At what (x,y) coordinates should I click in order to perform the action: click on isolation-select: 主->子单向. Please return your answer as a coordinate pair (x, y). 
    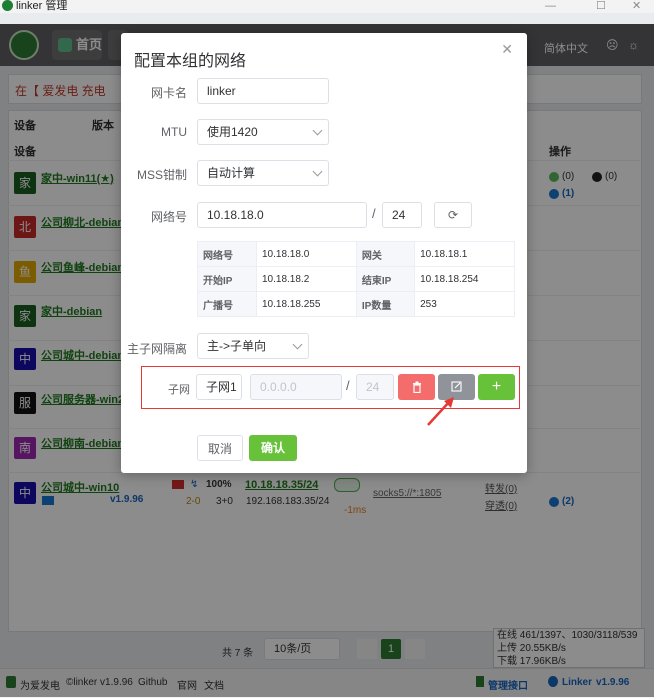
    Looking at the image, I should click on (253, 346).